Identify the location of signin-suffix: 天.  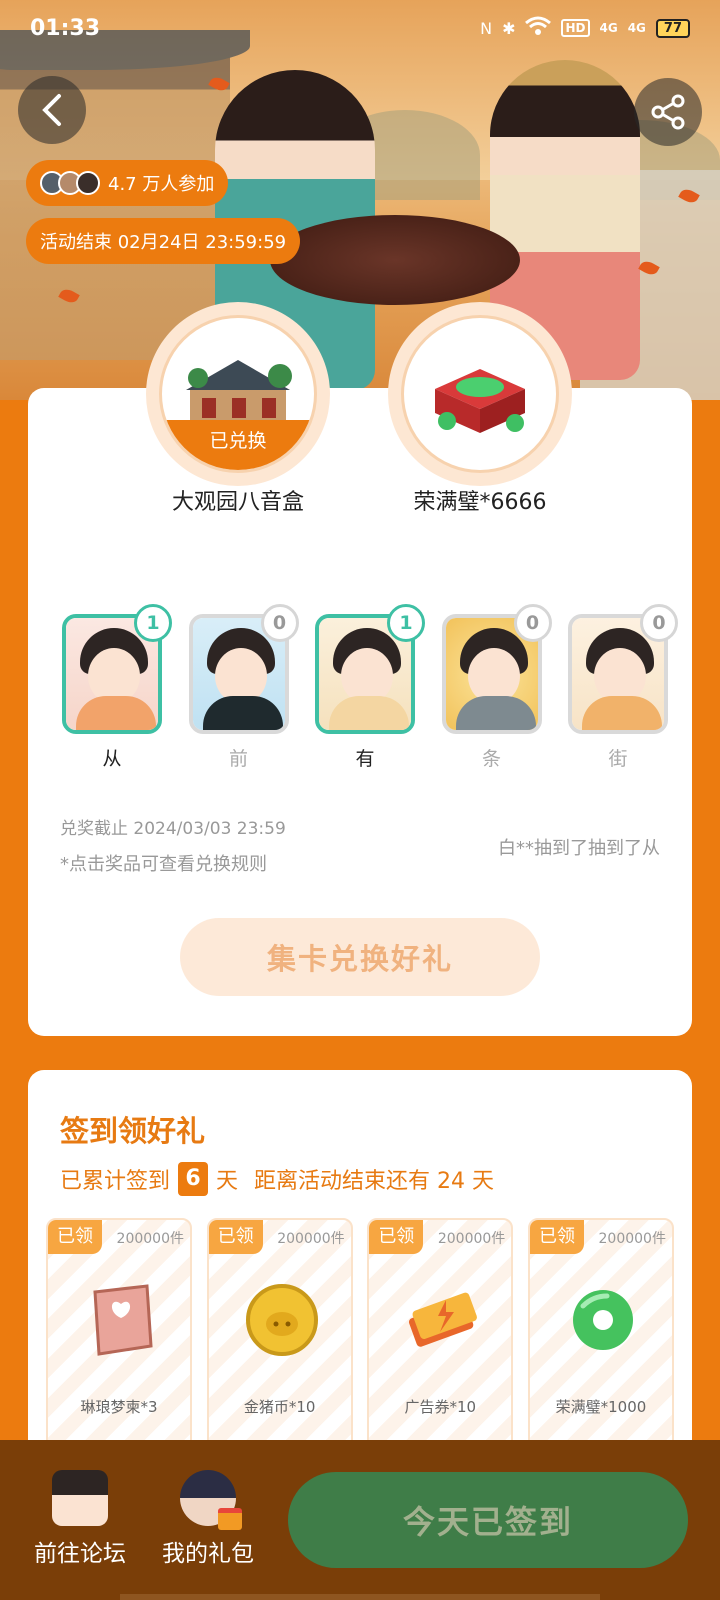
(227, 1181).